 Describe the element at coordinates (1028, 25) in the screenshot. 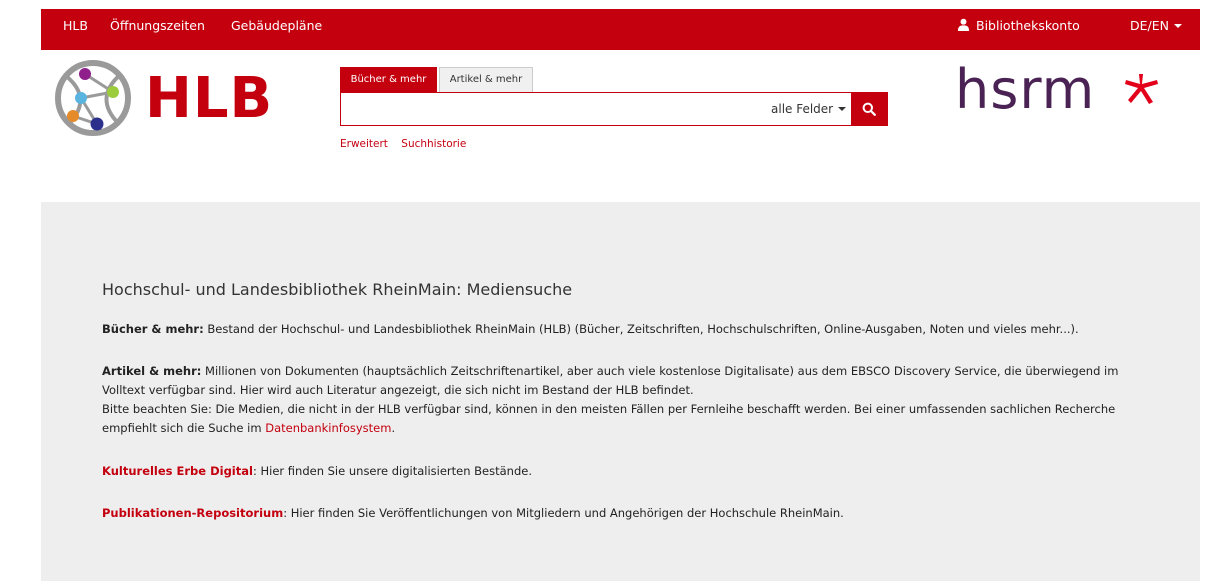

I see `account-label: Bibliothekskonto` at that location.